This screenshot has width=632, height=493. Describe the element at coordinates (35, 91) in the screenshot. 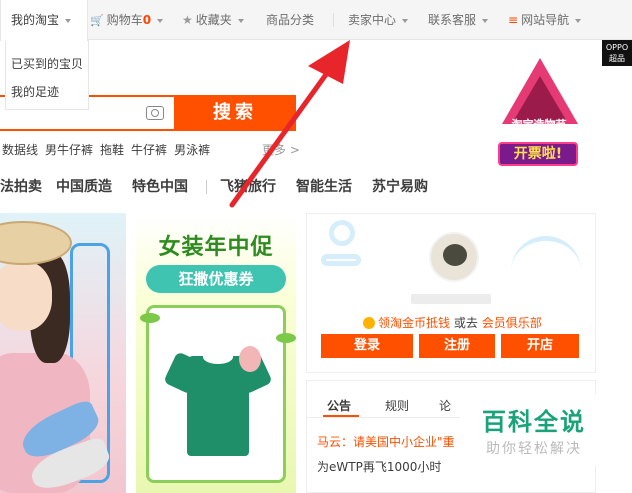

I see `footprint-link: 我的足迹` at that location.